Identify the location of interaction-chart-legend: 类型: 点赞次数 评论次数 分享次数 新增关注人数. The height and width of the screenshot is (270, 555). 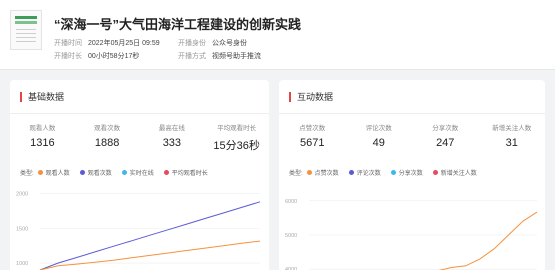
(388, 172).